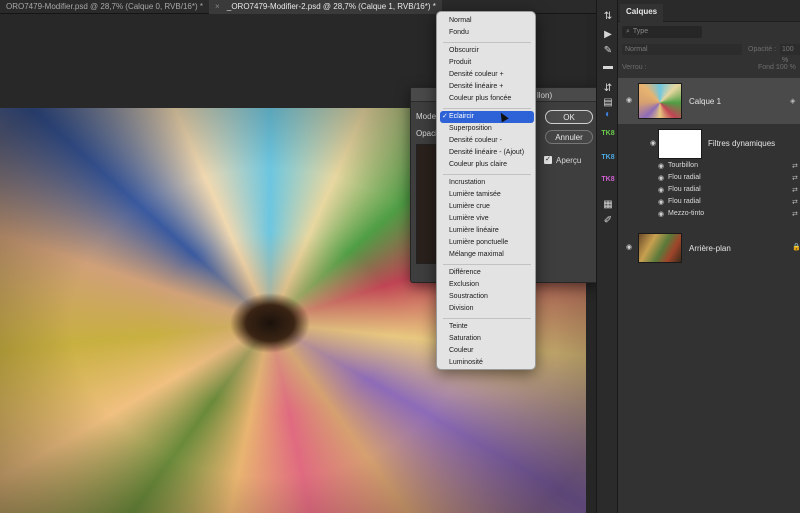  Describe the element at coordinates (487, 297) in the screenshot. I see `menu-item-soustraction: Soustraction` at that location.